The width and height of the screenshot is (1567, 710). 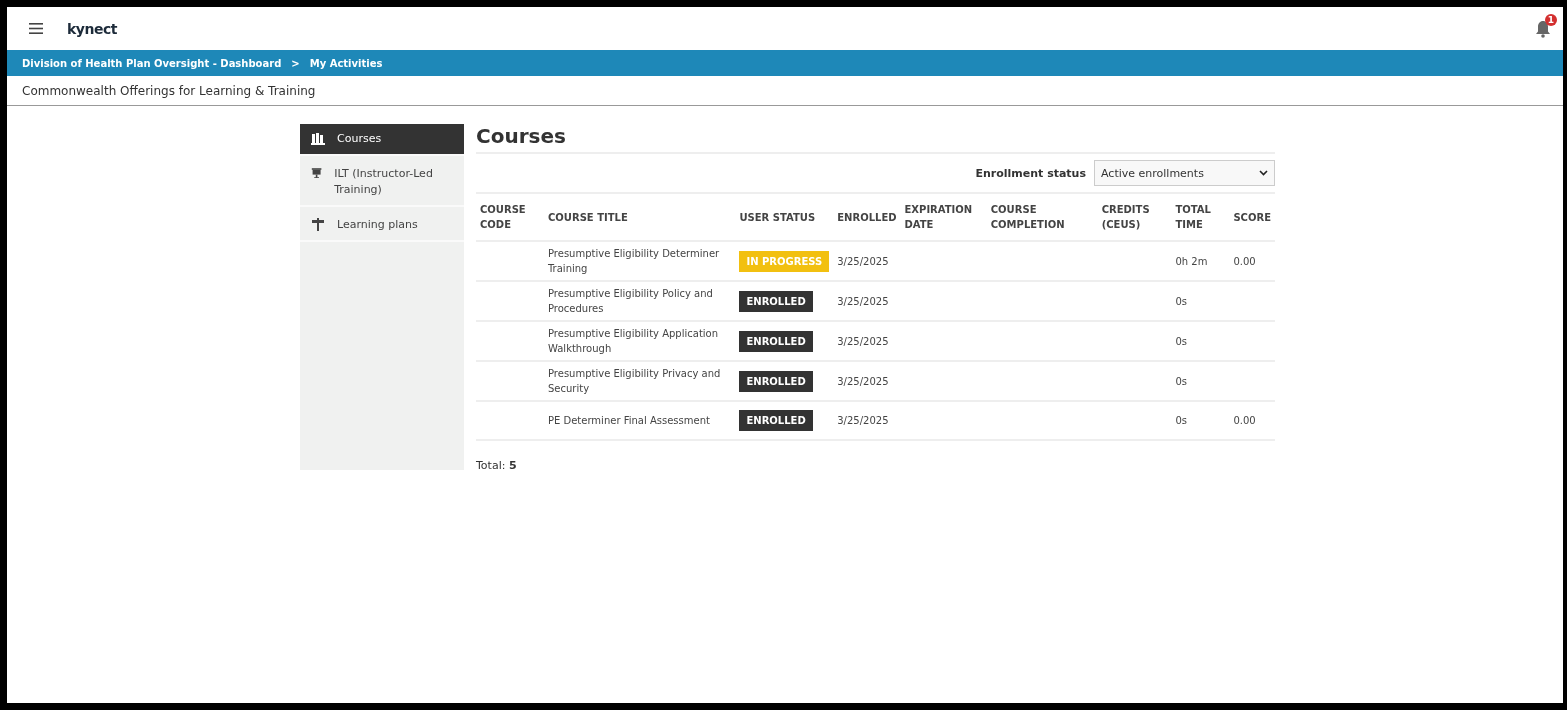 I want to click on books-icon, so click(x=318, y=138).